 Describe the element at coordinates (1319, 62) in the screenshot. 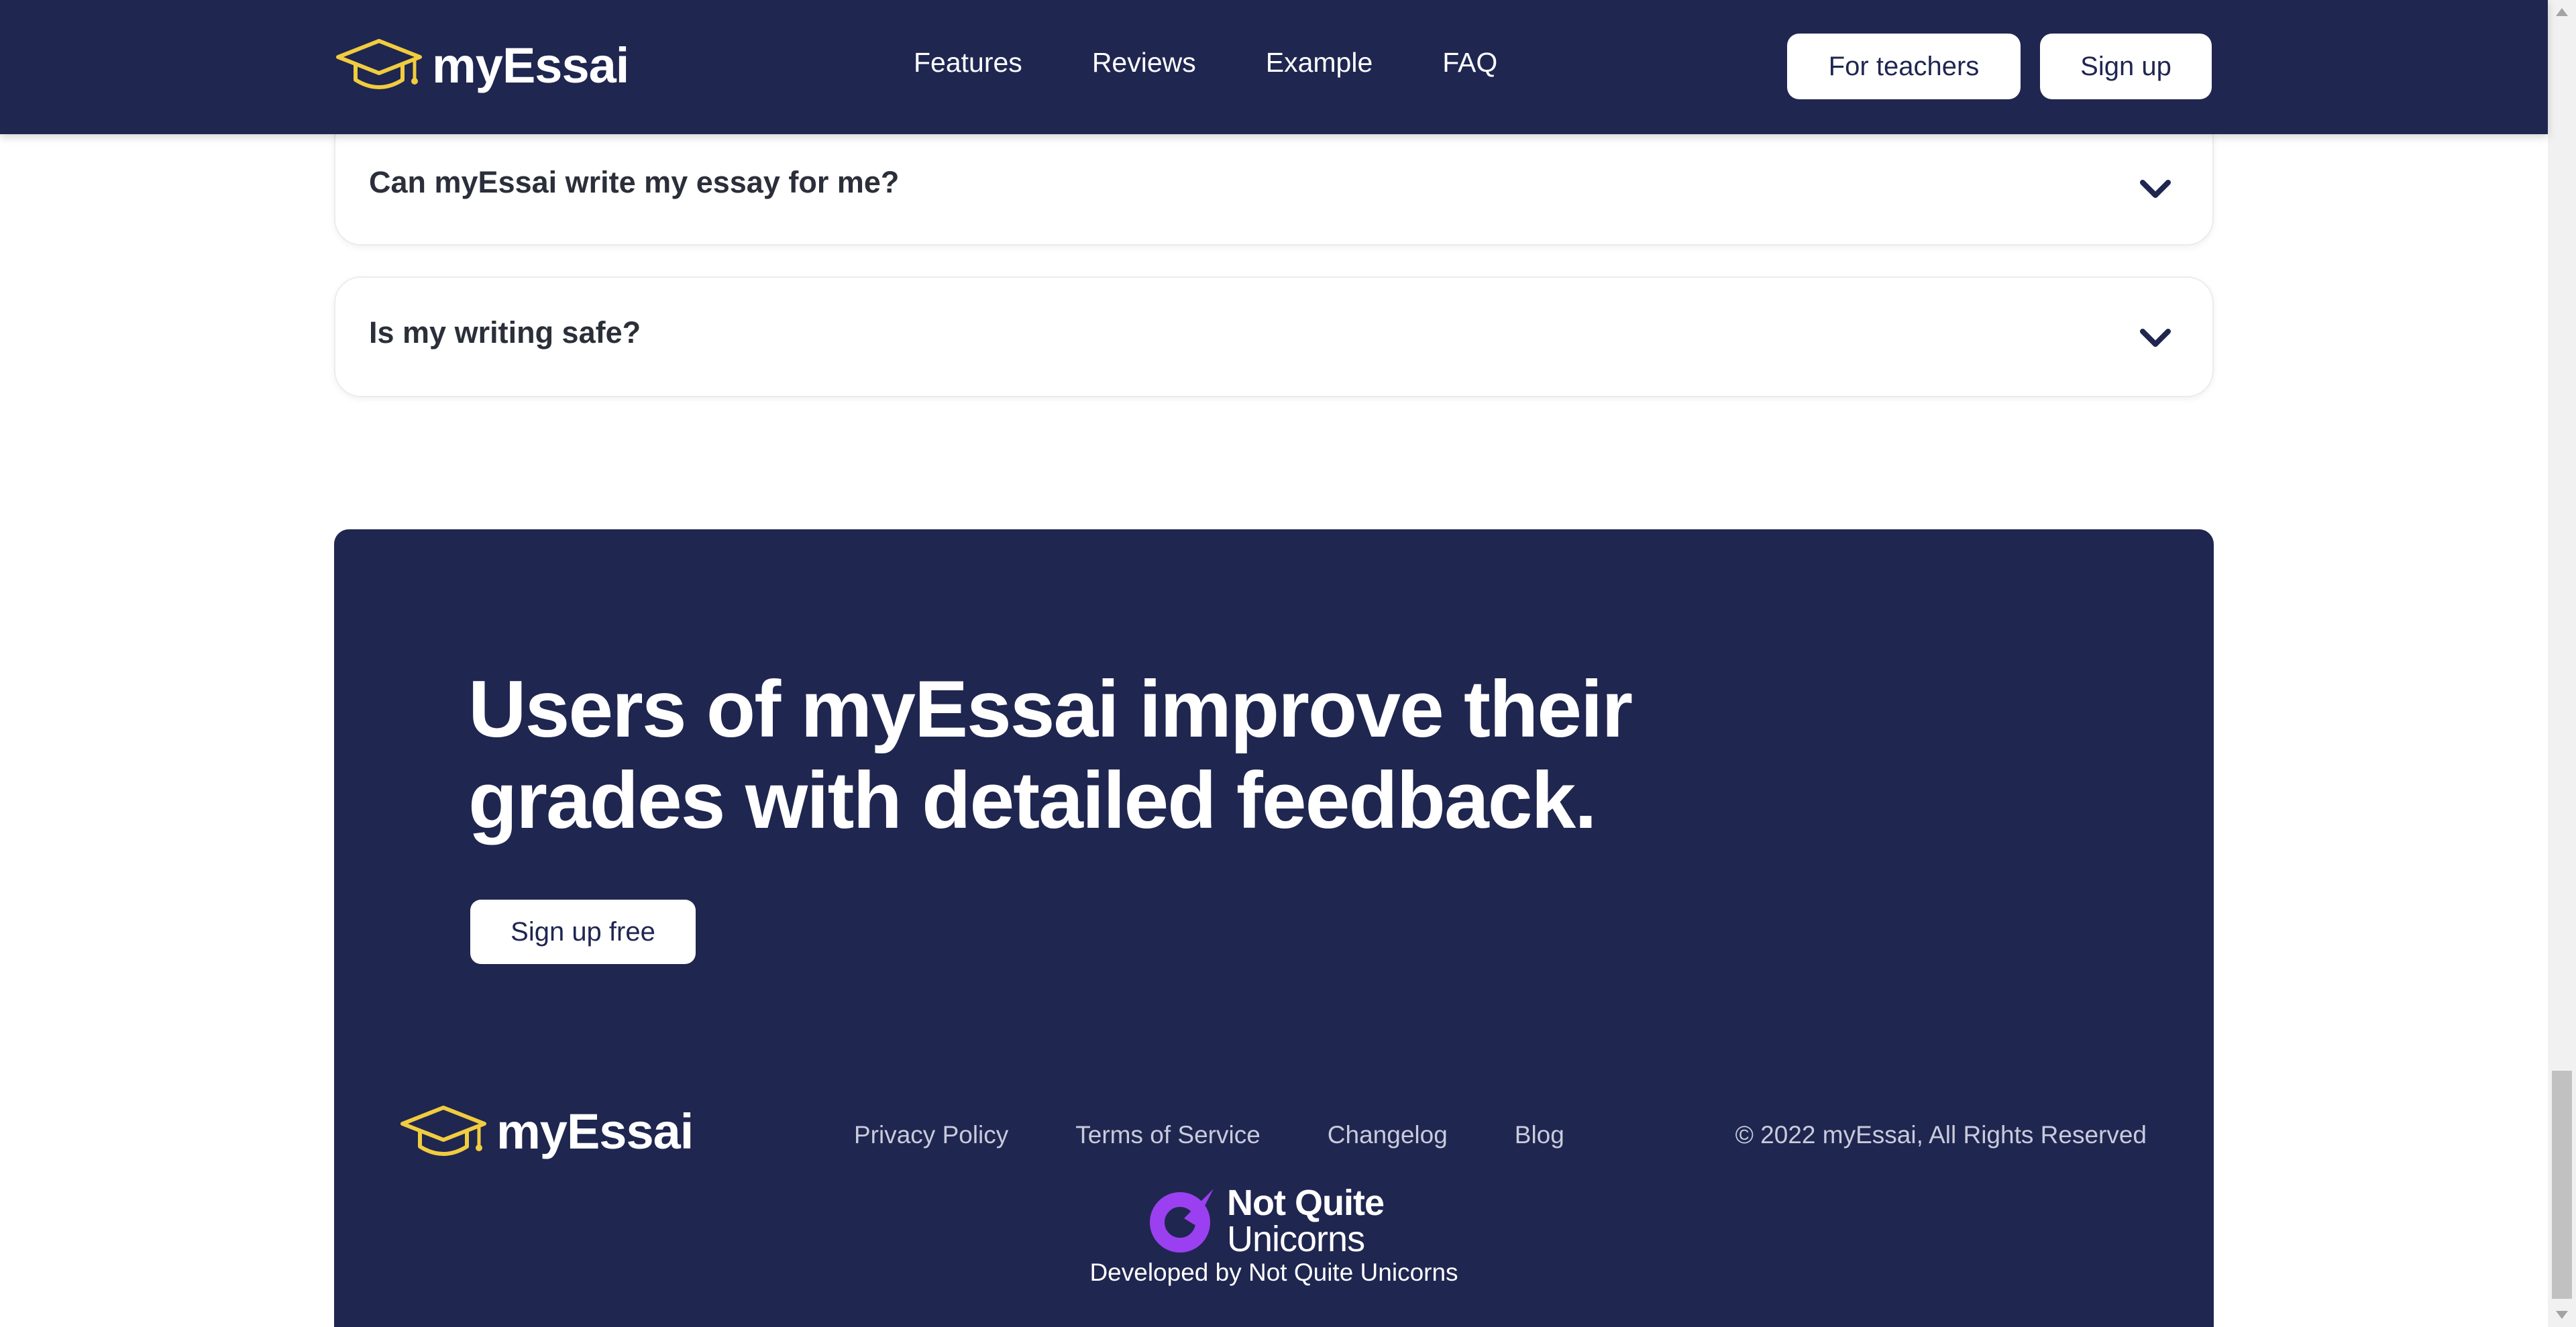

I see `nav-example: Example` at that location.